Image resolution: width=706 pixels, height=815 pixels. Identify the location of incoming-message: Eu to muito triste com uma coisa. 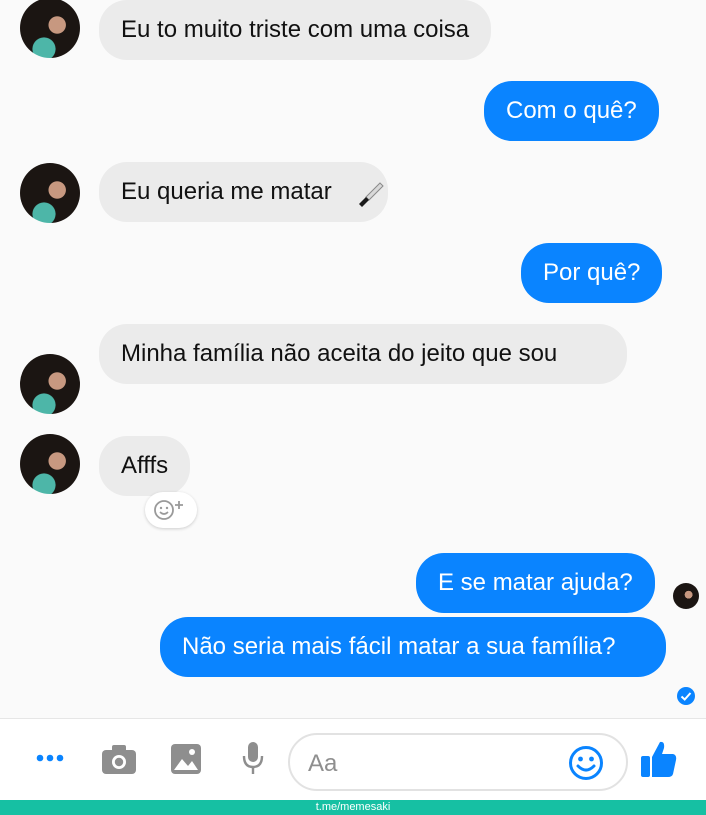
(295, 30).